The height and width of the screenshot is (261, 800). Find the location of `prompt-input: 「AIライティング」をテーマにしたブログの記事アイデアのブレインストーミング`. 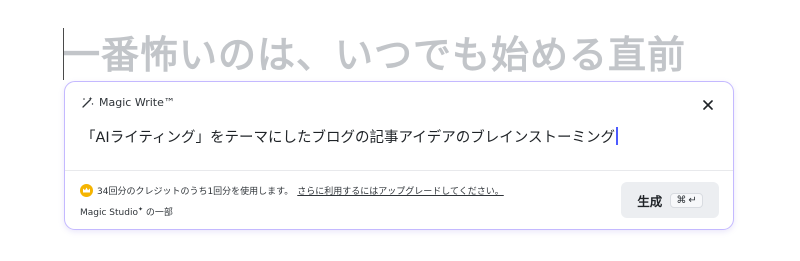

prompt-input: 「AIライティング」をテーマにしたブログの記事アイデアのブレインストーミング is located at coordinates (349, 138).